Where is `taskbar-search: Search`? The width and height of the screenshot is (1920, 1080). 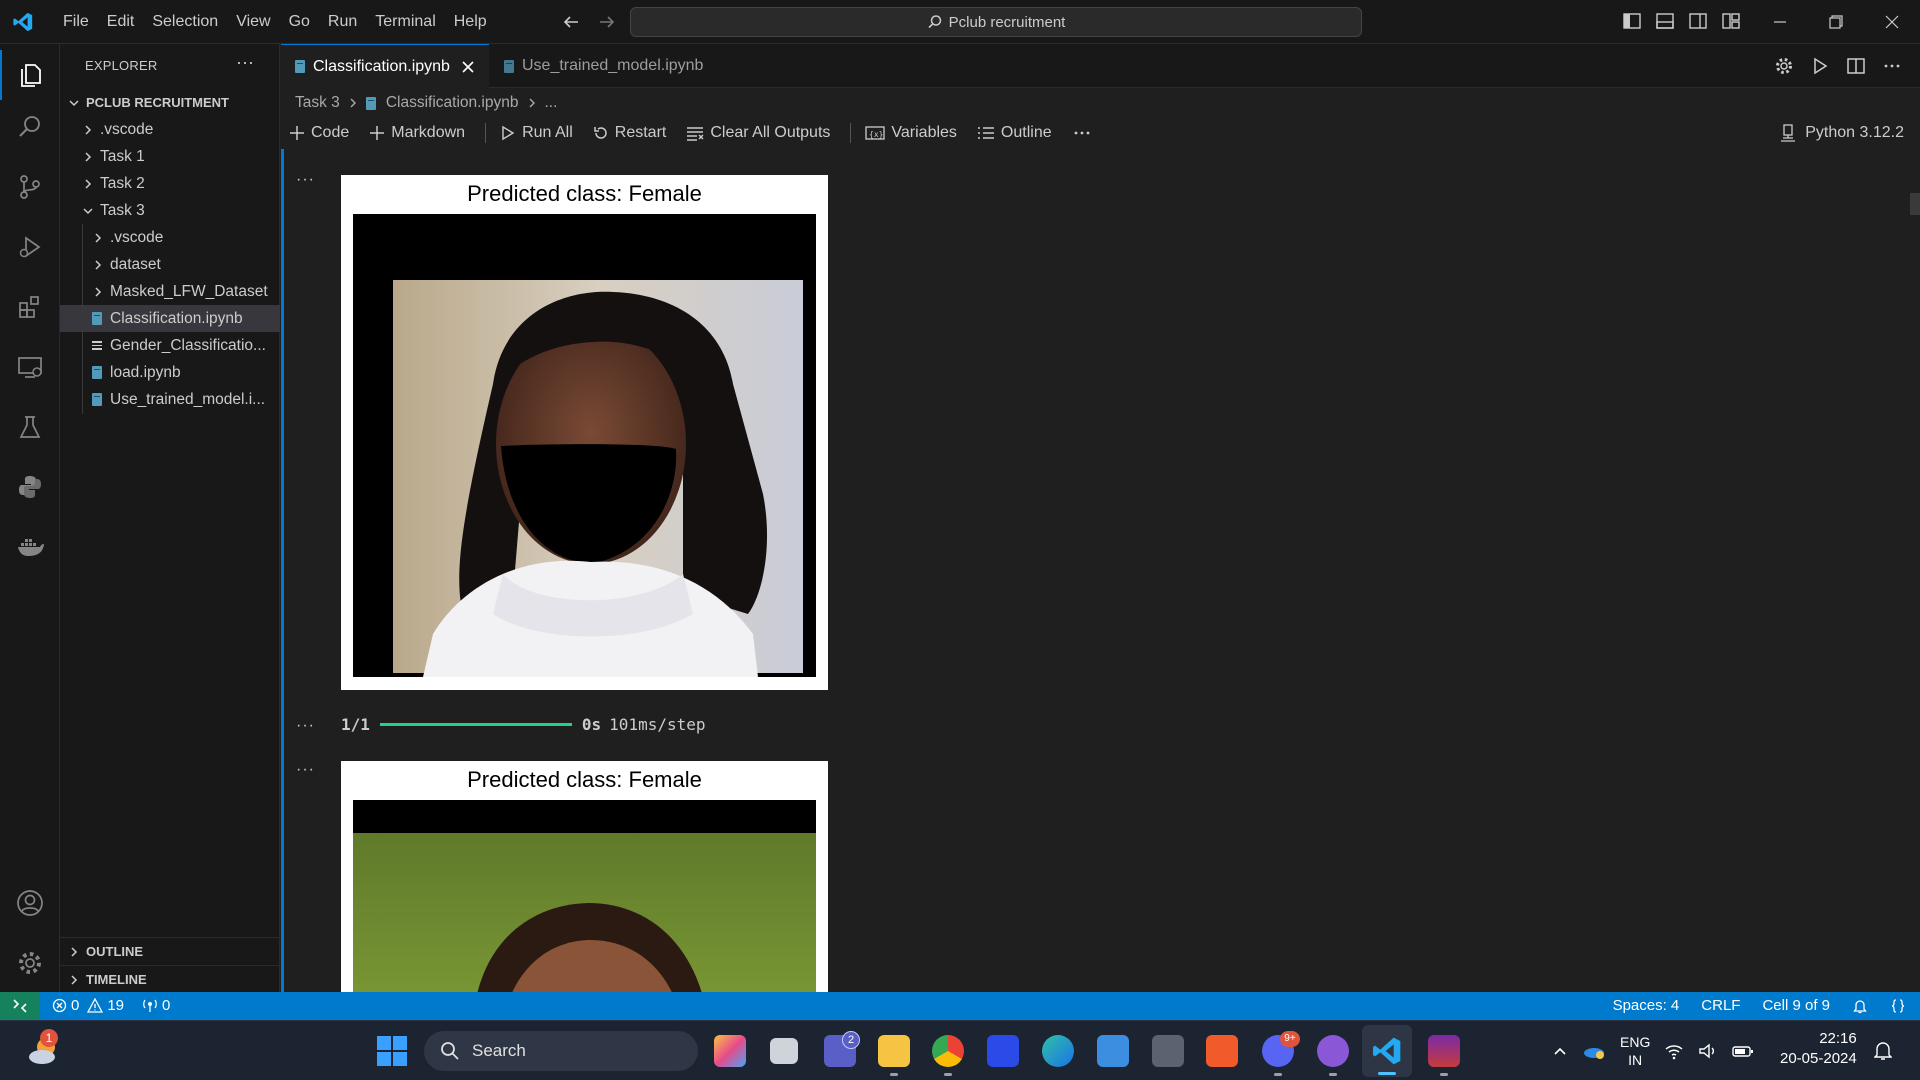 taskbar-search: Search is located at coordinates (561, 1051).